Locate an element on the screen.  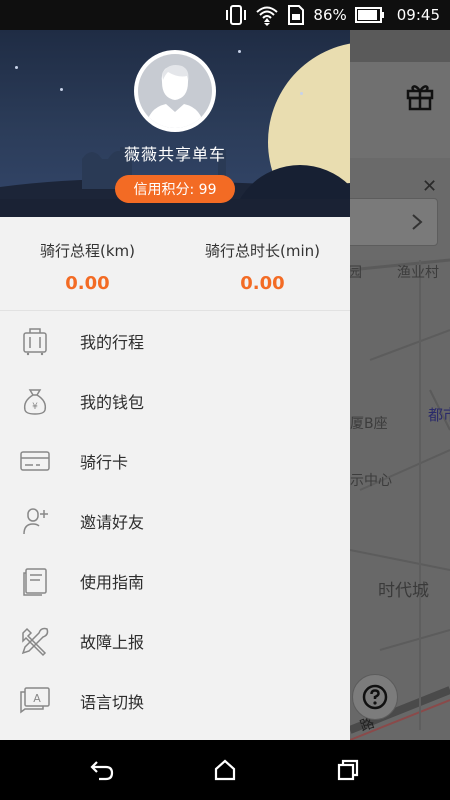
help-button is located at coordinates (375, 697).